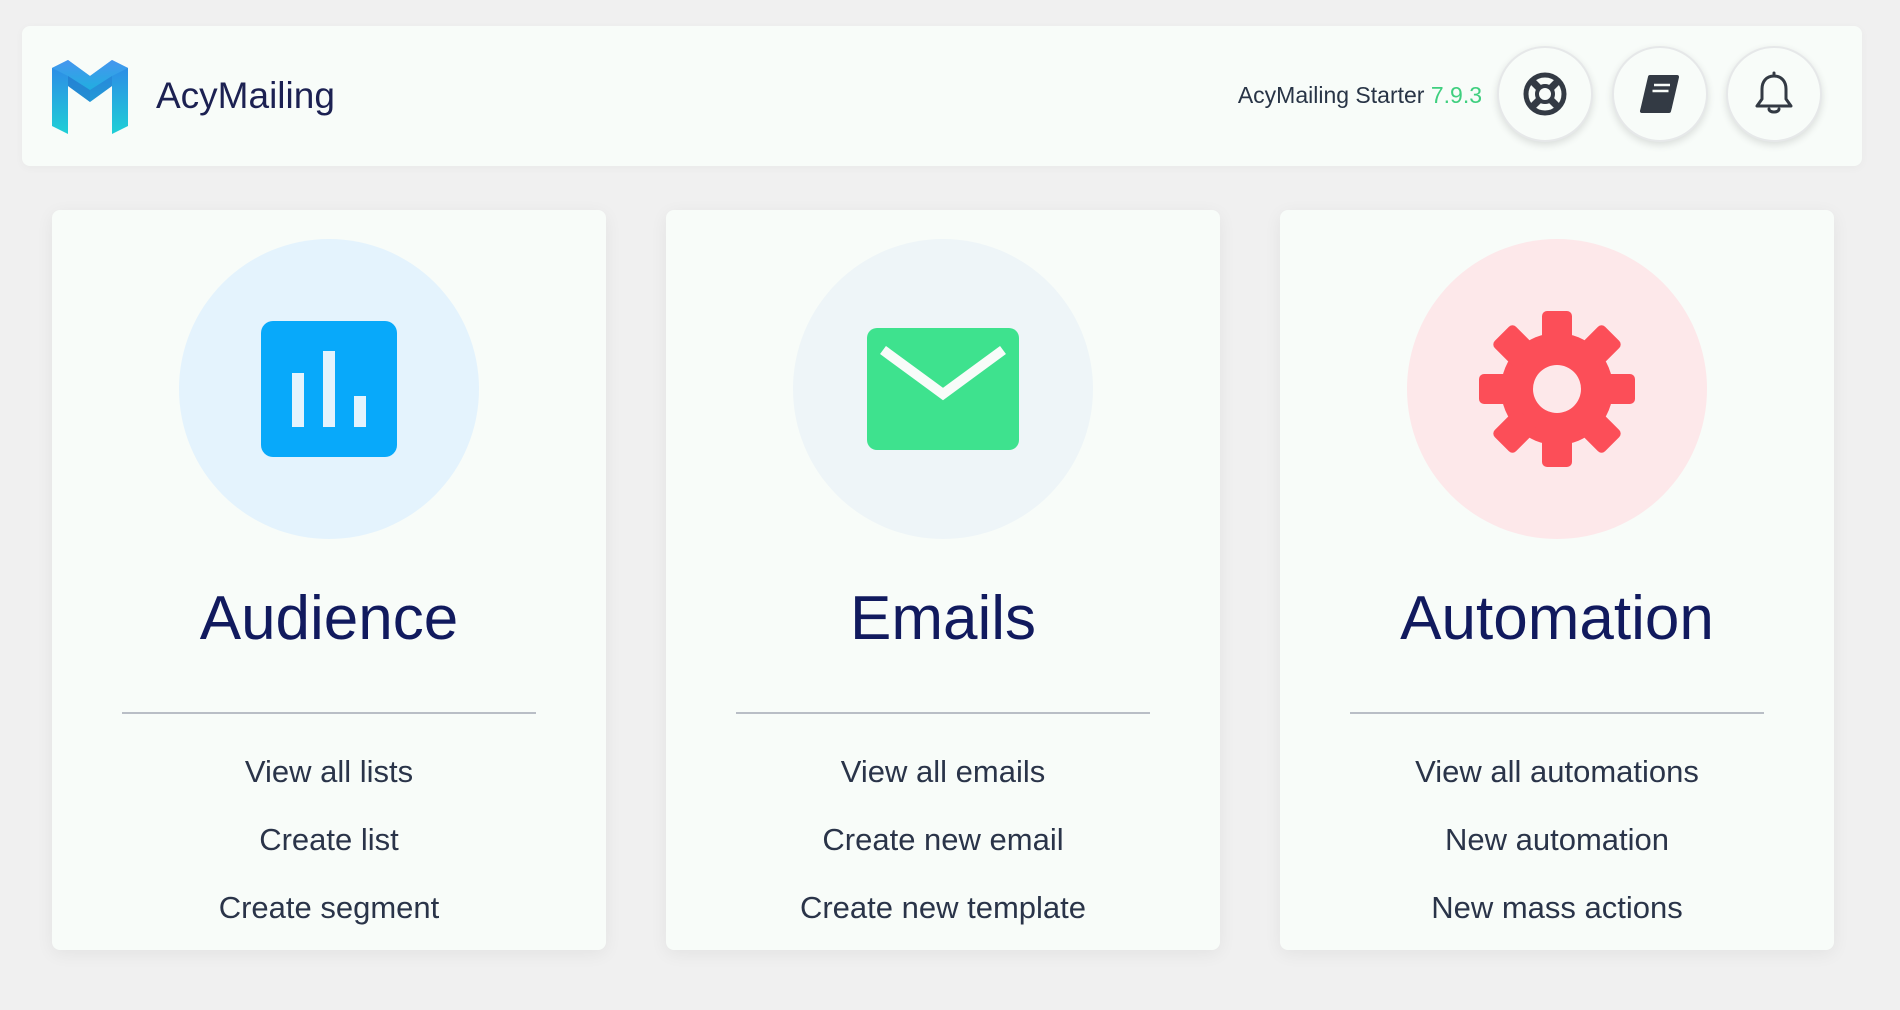 The width and height of the screenshot is (1900, 1010). Describe the element at coordinates (1334, 95) in the screenshot. I see `edition-label: AcyMailing Starter` at that location.